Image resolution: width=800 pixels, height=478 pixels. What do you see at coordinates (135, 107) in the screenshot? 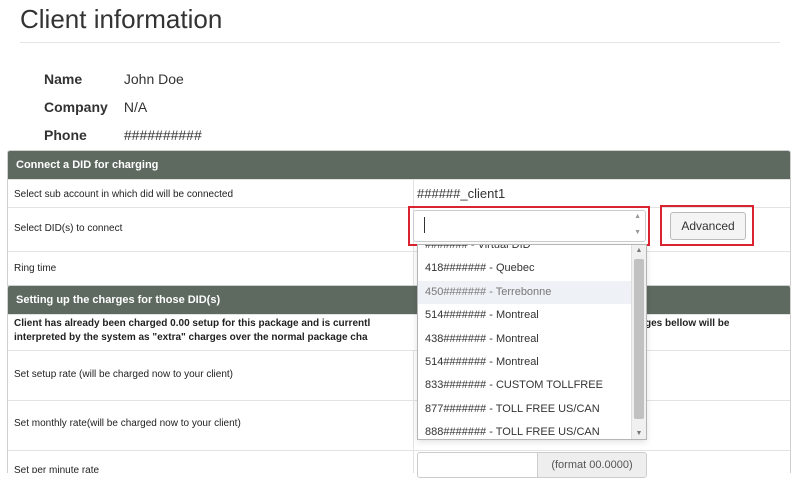
I see `company-value: N/A` at bounding box center [135, 107].